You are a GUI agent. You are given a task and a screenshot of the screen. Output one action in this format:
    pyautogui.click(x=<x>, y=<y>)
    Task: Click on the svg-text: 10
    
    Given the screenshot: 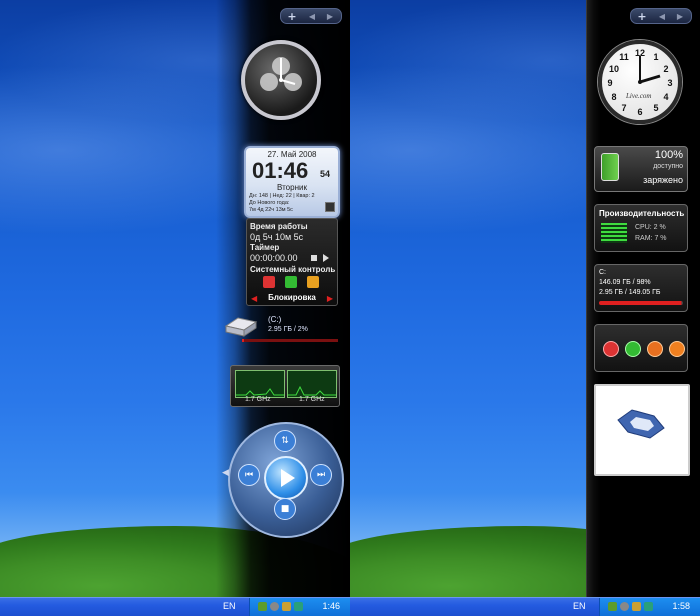 What is the action you would take?
    pyautogui.click(x=614, y=69)
    